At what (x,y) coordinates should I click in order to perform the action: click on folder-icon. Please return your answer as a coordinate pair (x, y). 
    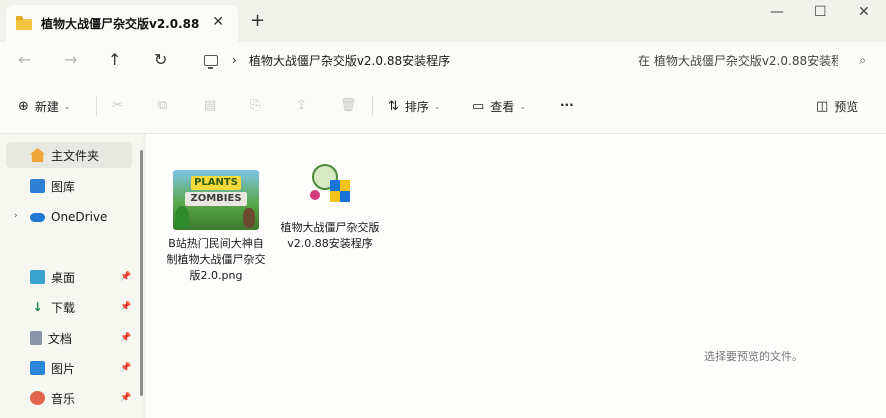
    Looking at the image, I should click on (24, 23).